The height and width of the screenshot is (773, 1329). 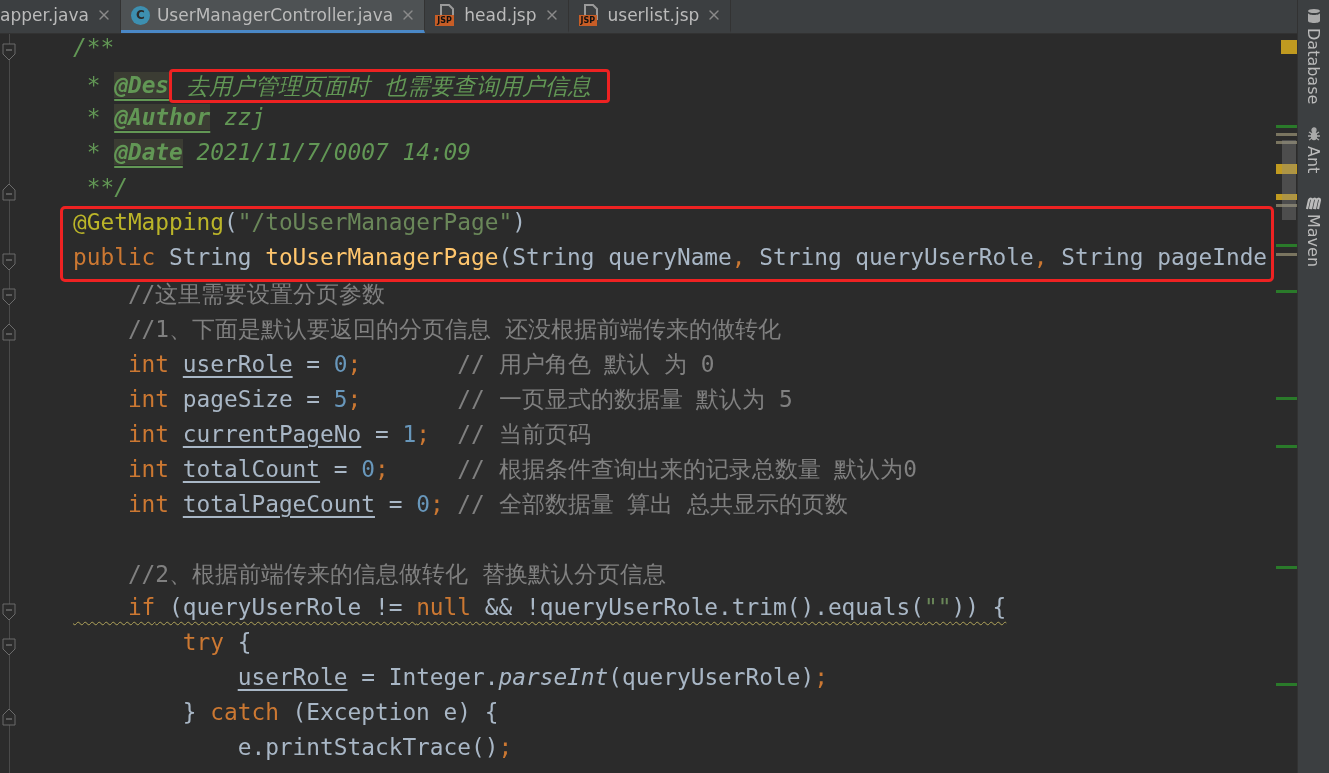 I want to click on database-icon, so click(x=1313, y=16).